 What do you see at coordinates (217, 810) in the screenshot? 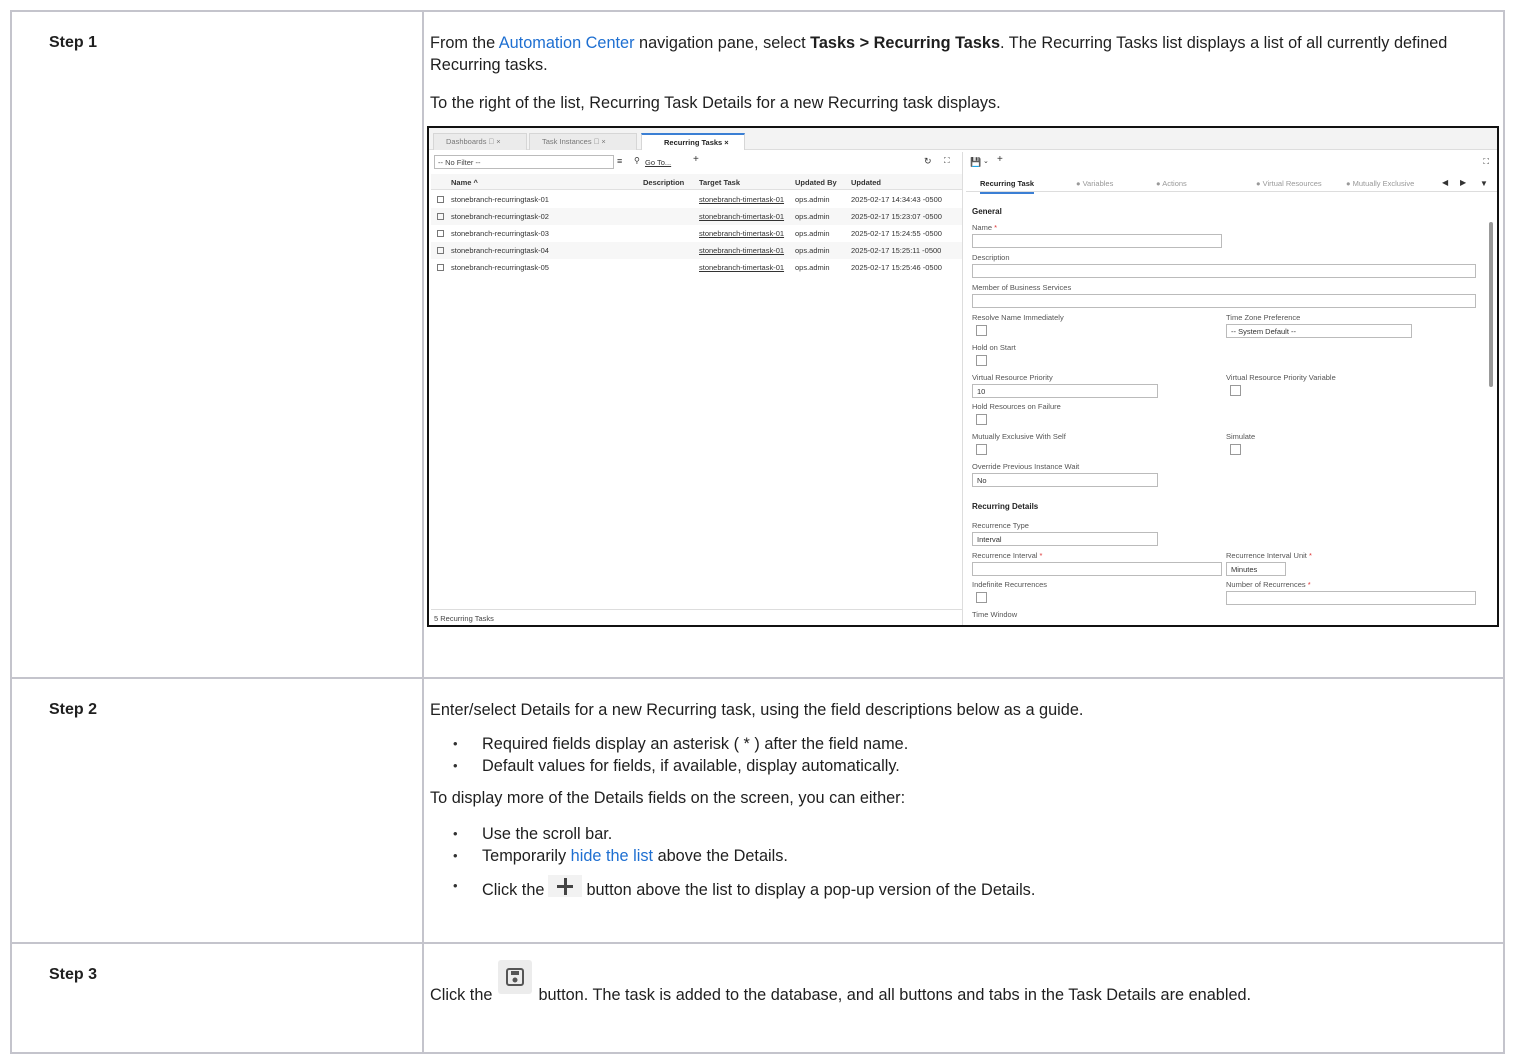
I see `step-label: Step 2` at bounding box center [217, 810].